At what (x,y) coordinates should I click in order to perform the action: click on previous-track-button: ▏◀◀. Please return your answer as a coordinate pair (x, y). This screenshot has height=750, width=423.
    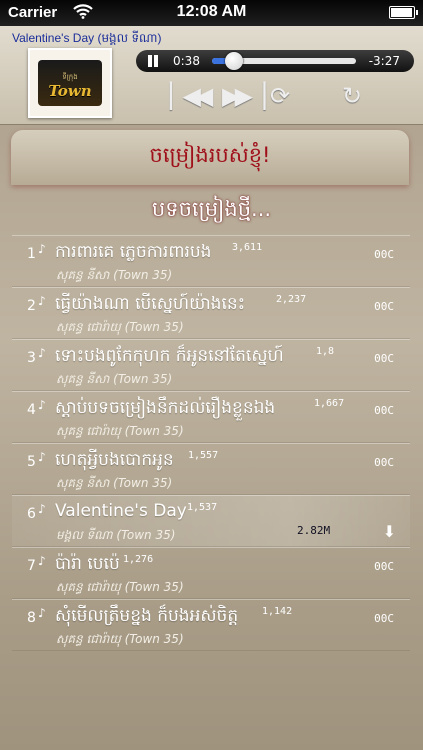
    Looking at the image, I should click on (191, 96).